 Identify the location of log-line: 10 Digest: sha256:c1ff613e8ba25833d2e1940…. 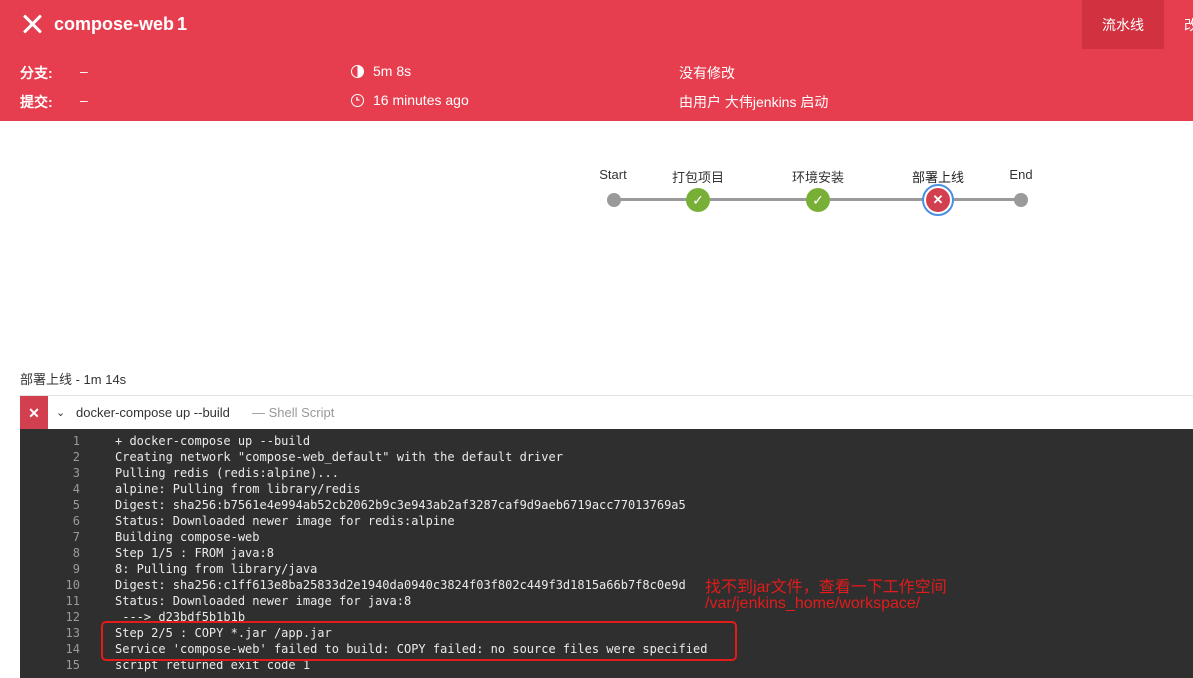
(606, 585).